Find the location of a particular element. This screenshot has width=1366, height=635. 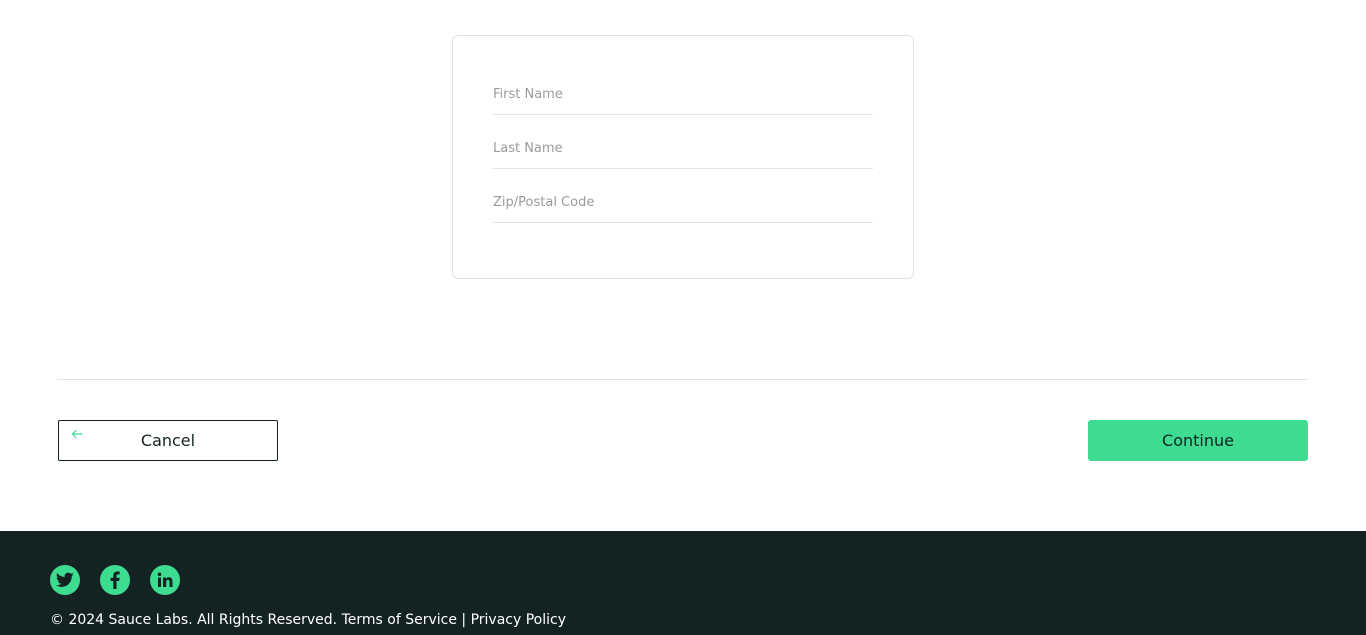

privacy-policy-link: Privacy Policy is located at coordinates (518, 620).